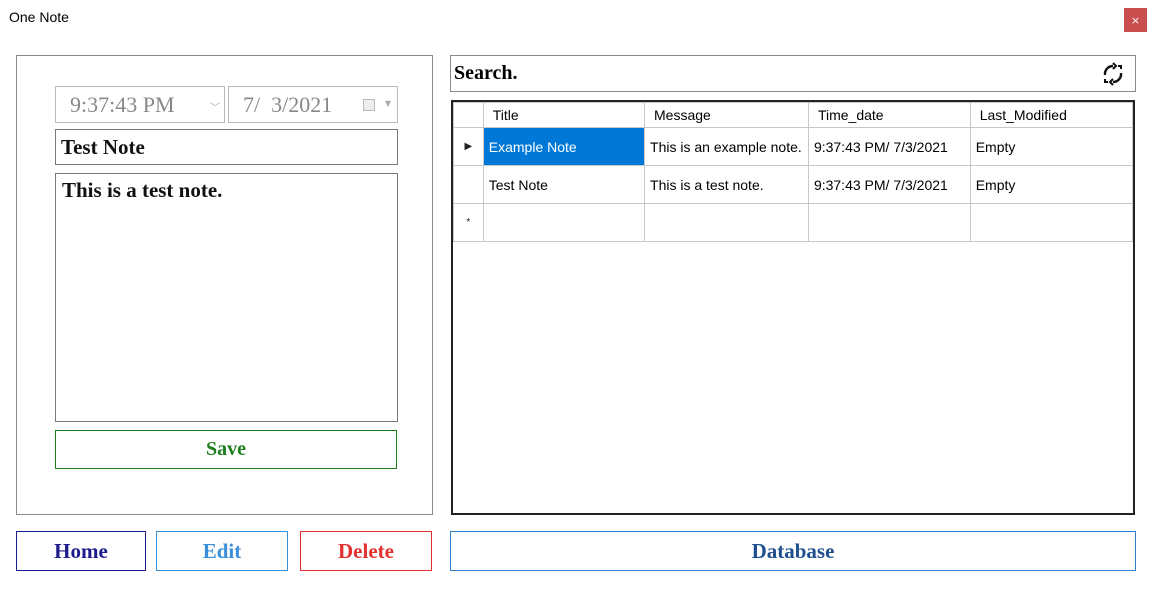 Image resolution: width=1150 pixels, height=612 pixels. Describe the element at coordinates (81, 551) in the screenshot. I see `home-button: Home` at that location.